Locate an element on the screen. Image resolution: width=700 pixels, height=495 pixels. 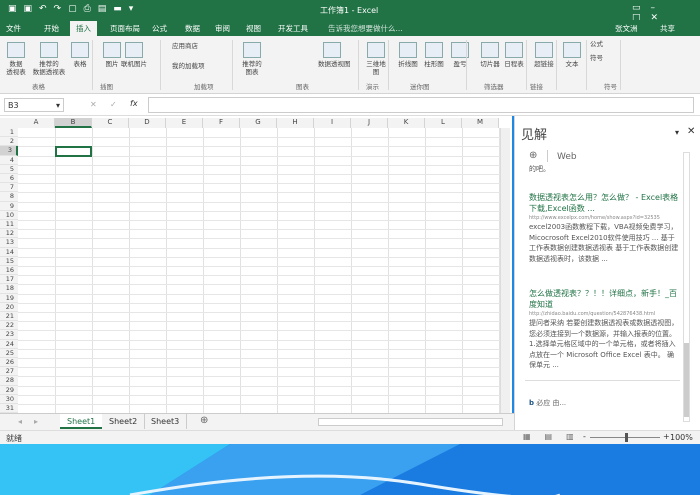
zoom-slider-thumb is located at coordinates (626, 437).